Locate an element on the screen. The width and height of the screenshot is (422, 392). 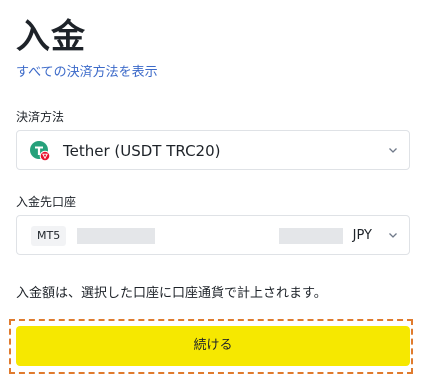
show-all-methods-link: すべての決済方法を表示 is located at coordinates (87, 73).